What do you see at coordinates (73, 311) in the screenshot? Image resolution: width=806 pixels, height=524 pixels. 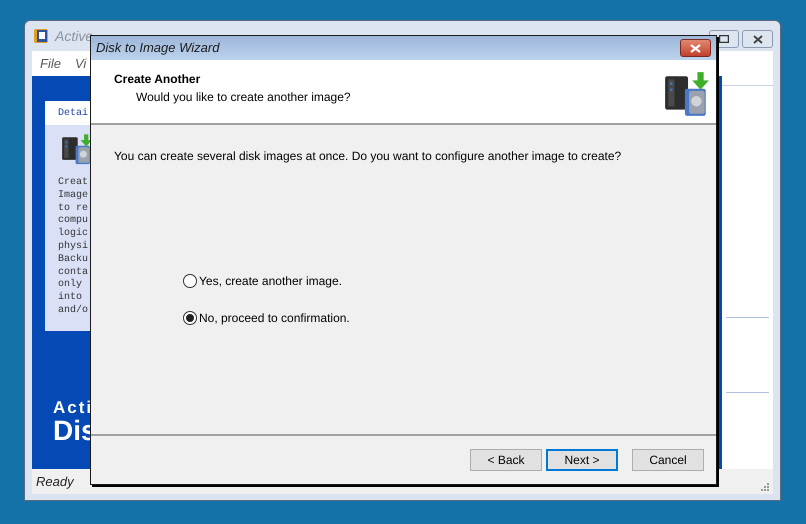 I see `description-line: and/o` at bounding box center [73, 311].